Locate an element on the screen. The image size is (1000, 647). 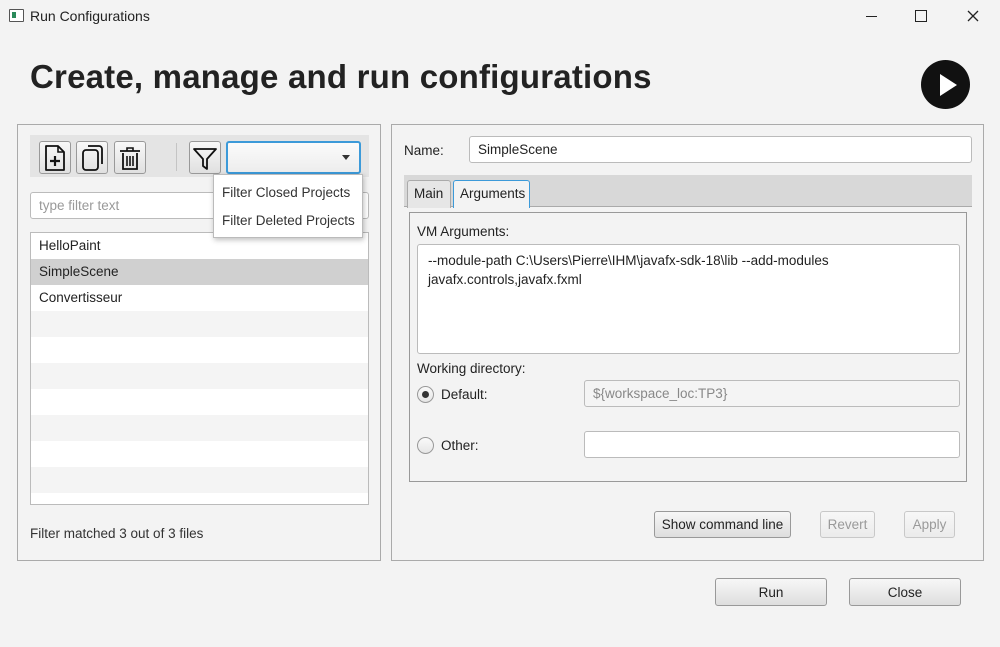
default-directory-field is located at coordinates (772, 393).